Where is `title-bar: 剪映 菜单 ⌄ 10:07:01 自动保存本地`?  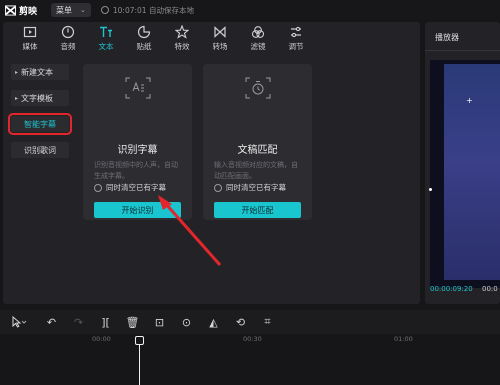 title-bar: 剪映 菜单 ⌄ 10:07:01 自动保存本地 is located at coordinates (250, 10).